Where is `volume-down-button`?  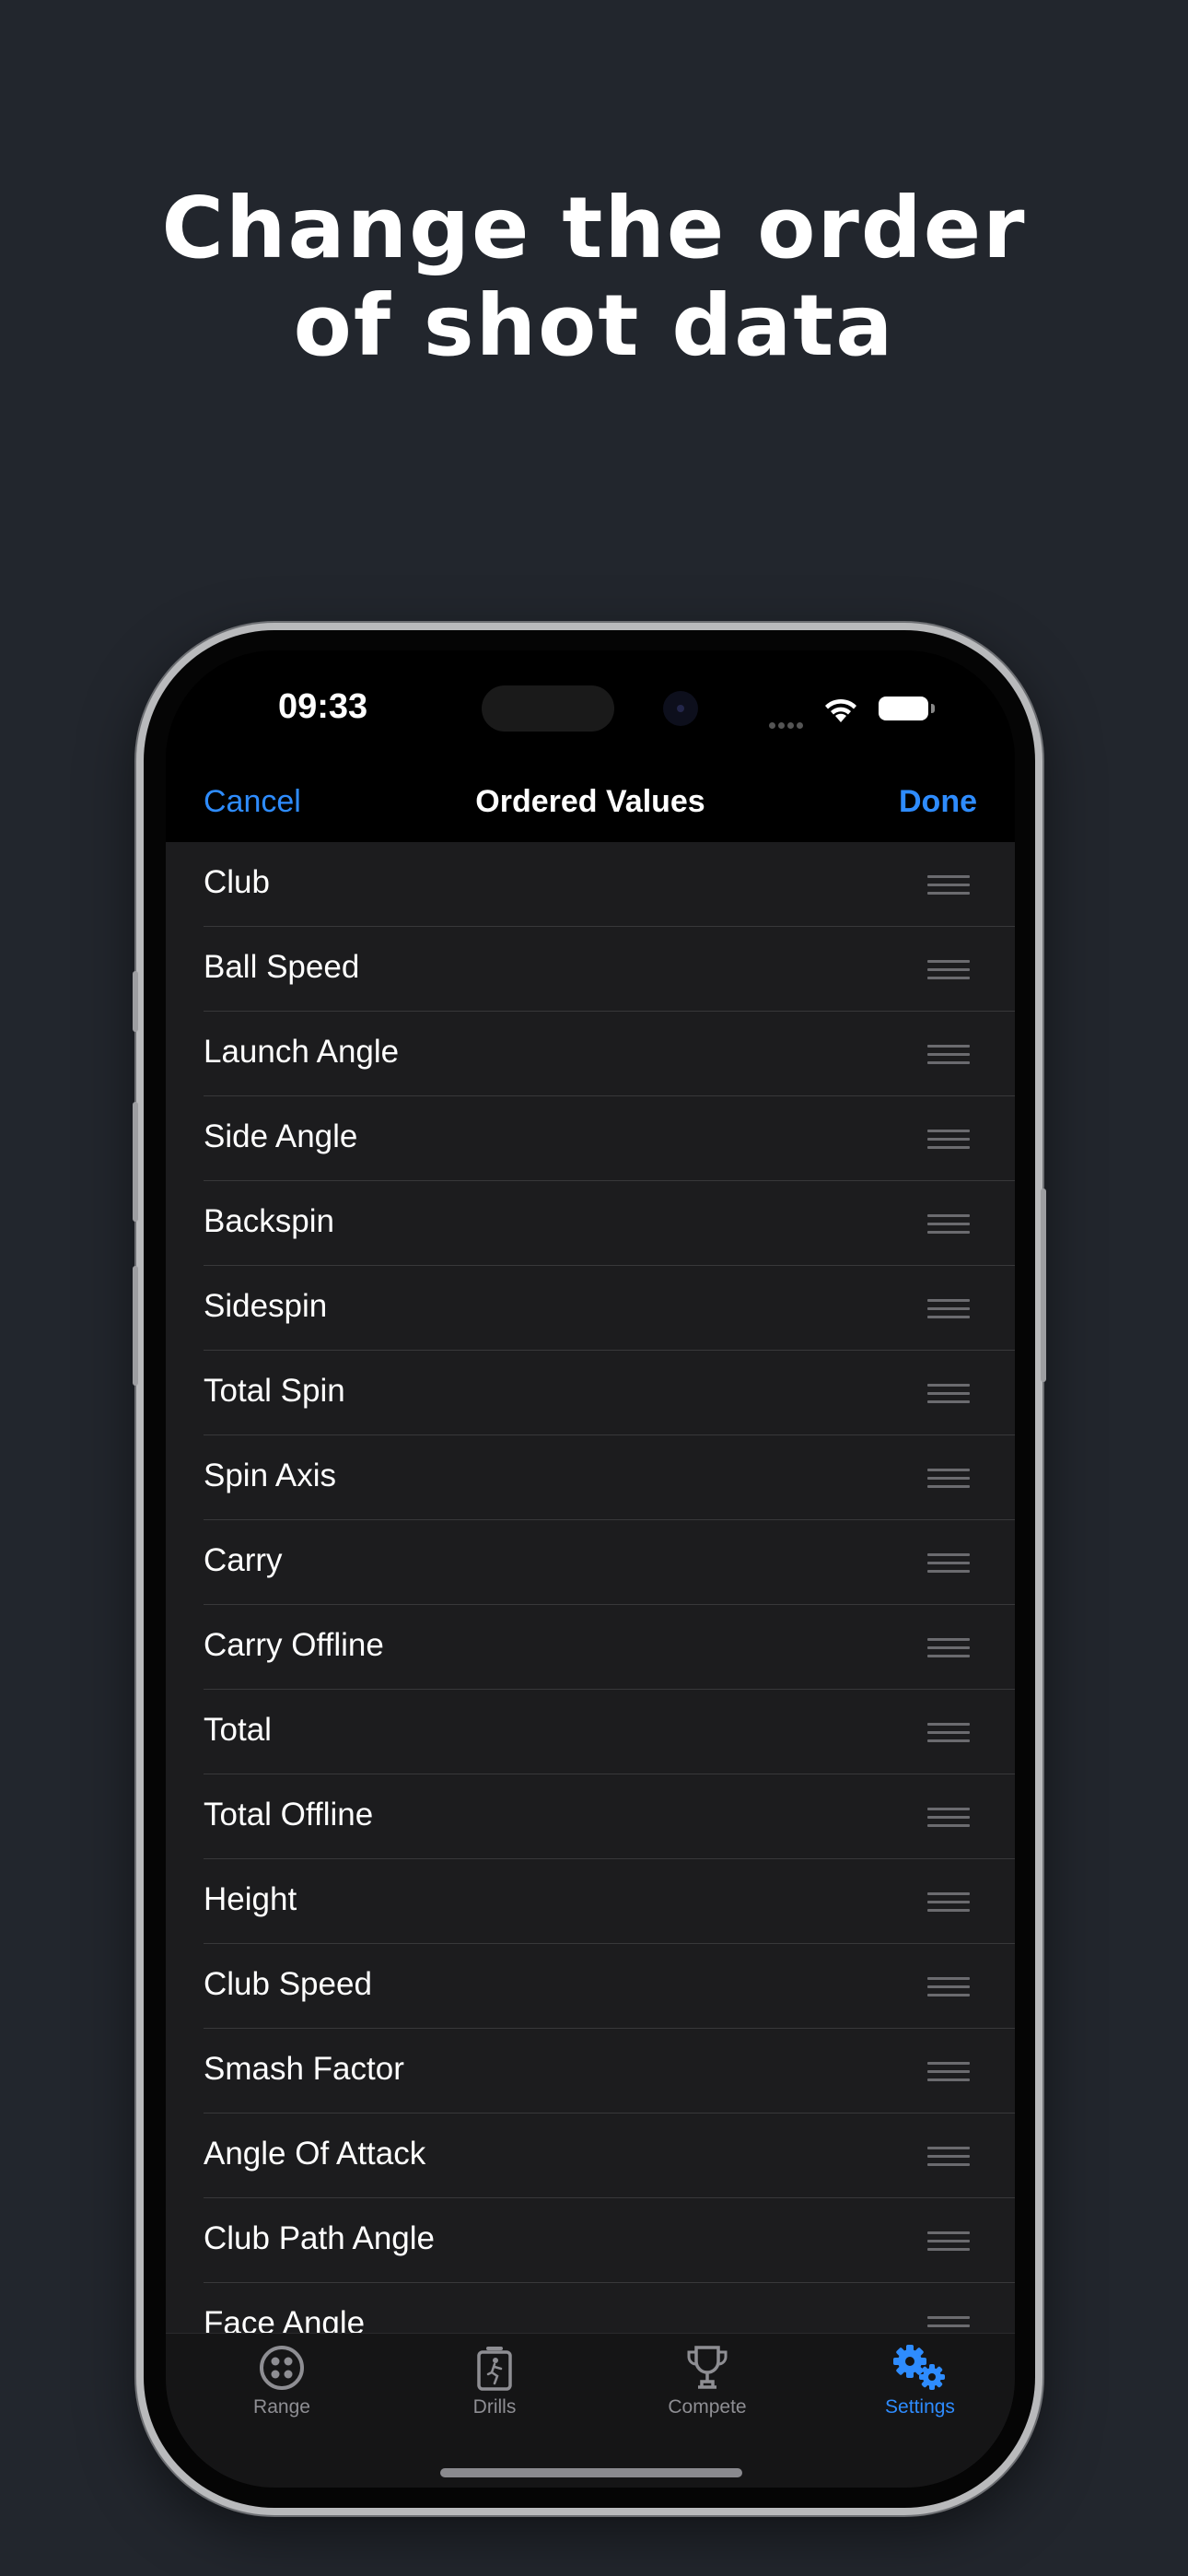 volume-down-button is located at coordinates (135, 1326).